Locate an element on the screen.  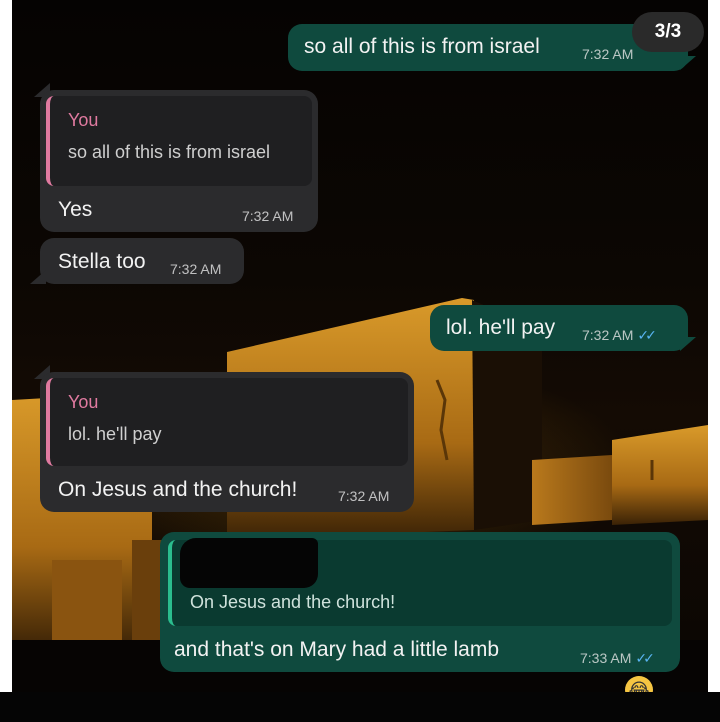
message-incoming: Stella too 7:32 AM is located at coordinates (142, 261).